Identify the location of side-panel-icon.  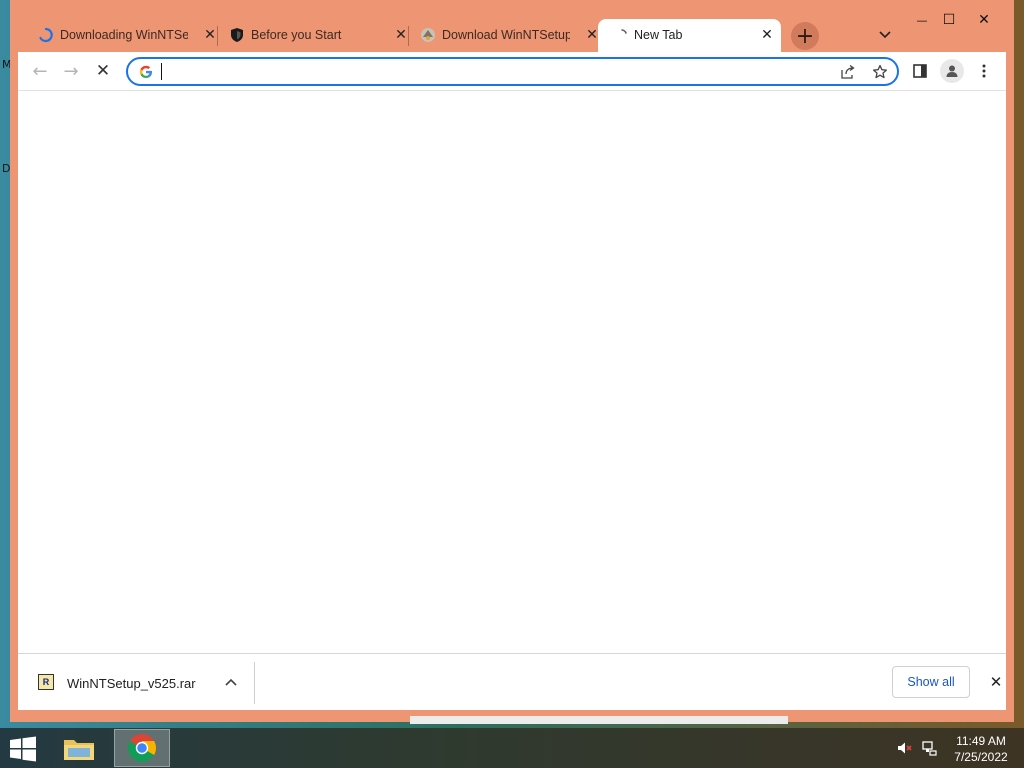
(920, 71).